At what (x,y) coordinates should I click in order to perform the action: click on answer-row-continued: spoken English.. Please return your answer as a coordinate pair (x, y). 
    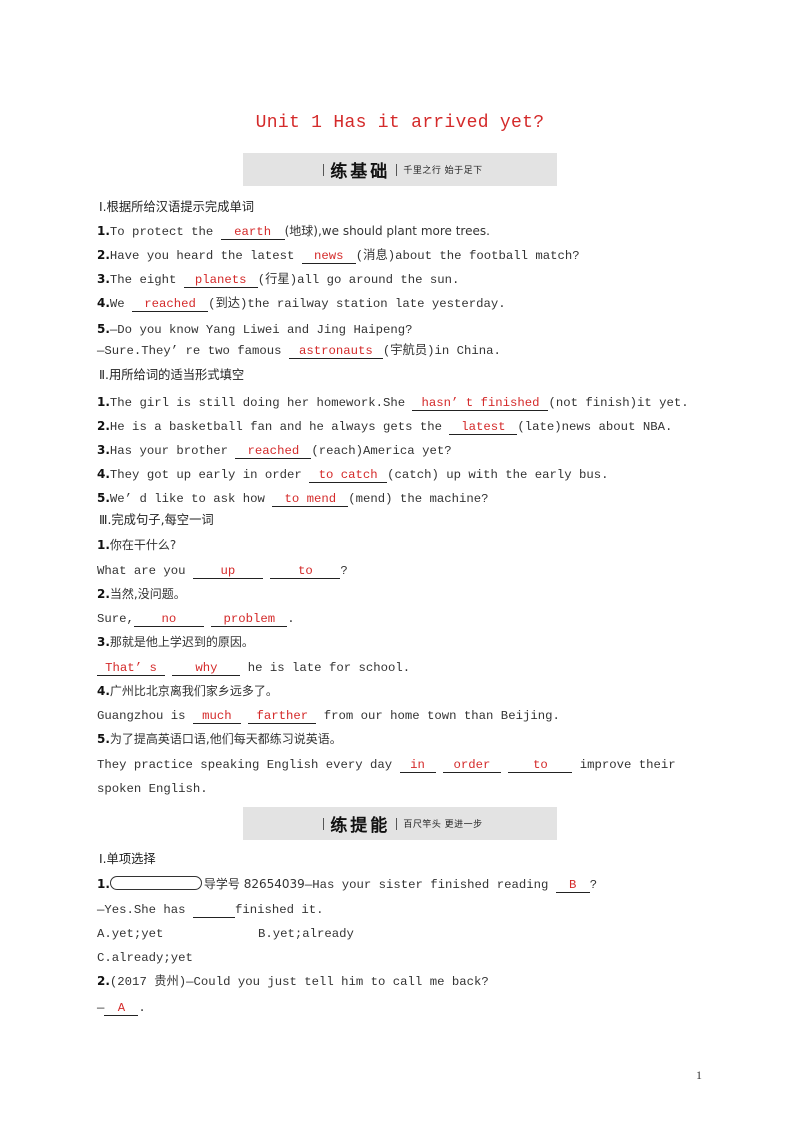
    Looking at the image, I should click on (152, 789).